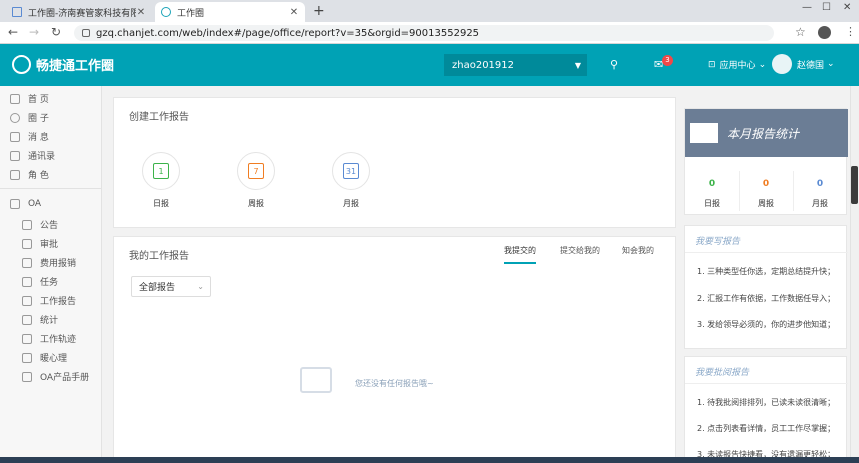 This screenshot has height=463, width=859. Describe the element at coordinates (27, 262) in the screenshot. I see `expense-icon` at that location.